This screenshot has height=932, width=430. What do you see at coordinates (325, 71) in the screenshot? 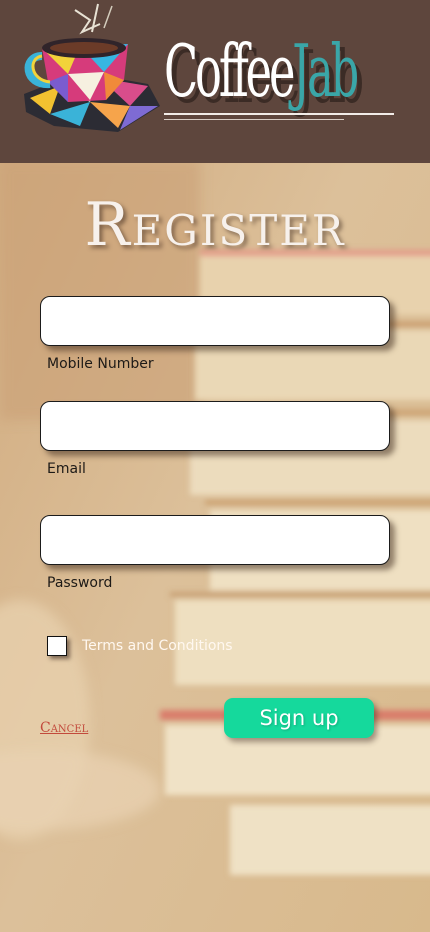
I see `brand-name-jab: Jab` at bounding box center [325, 71].